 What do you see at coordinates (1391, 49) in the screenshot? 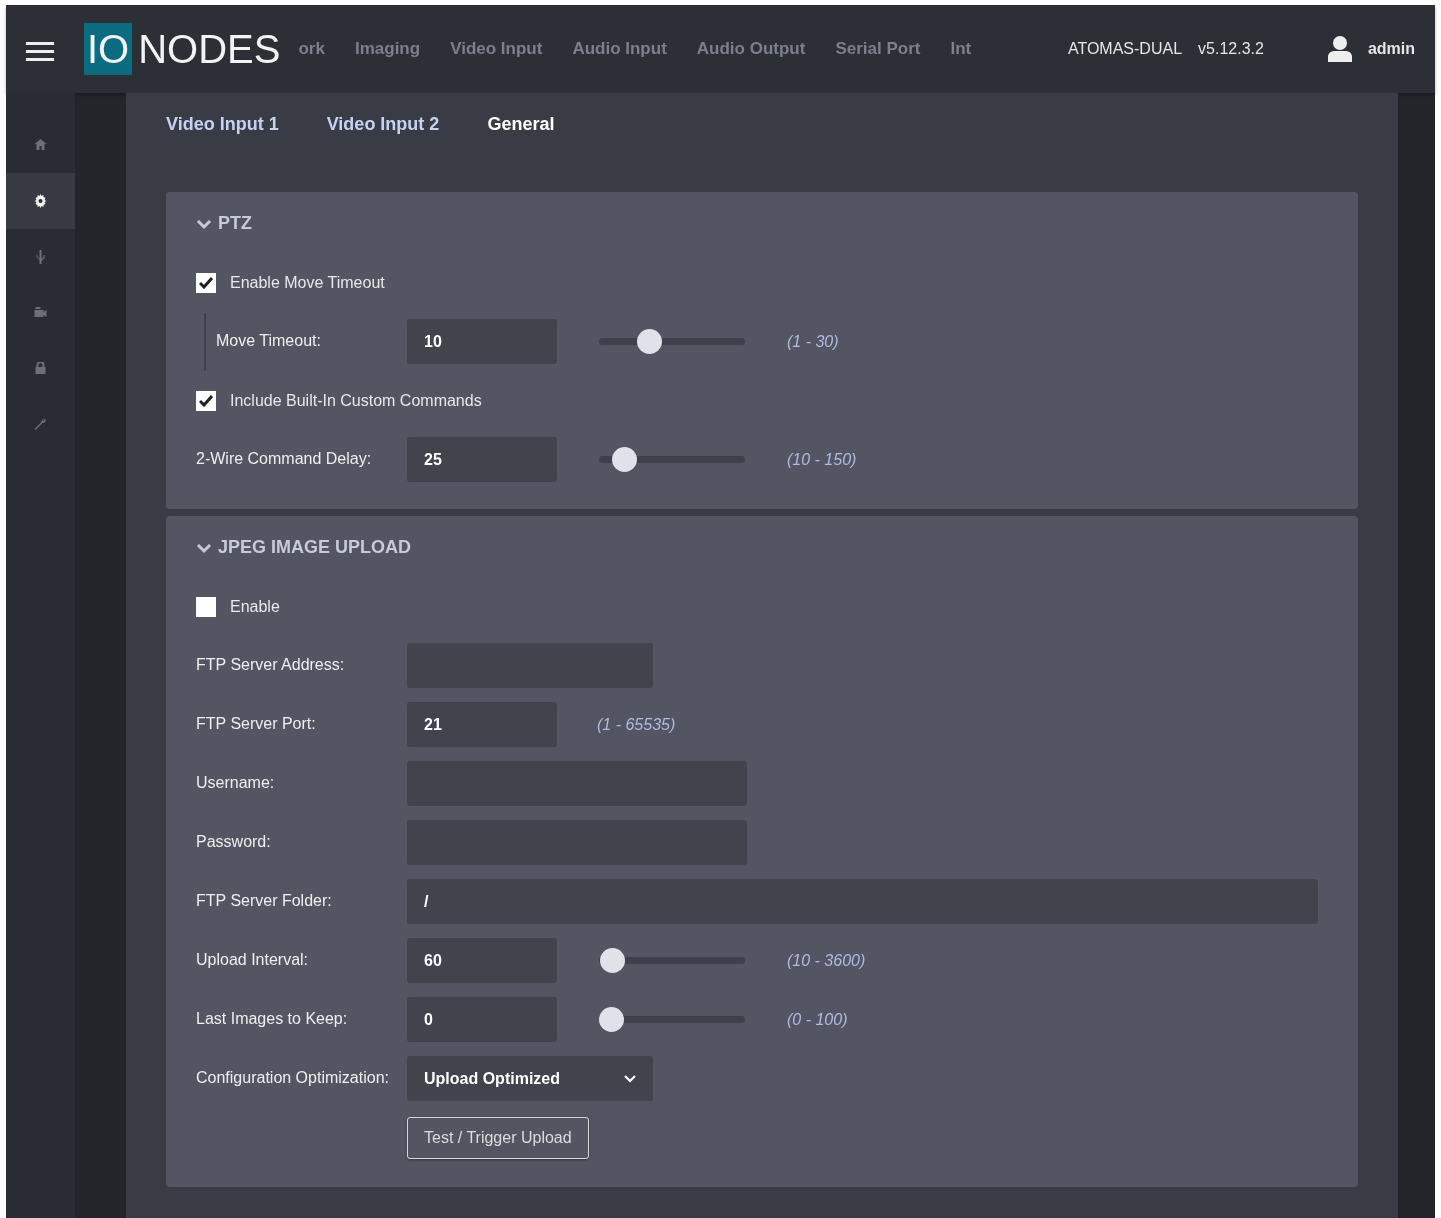
I see `user-name: admin` at bounding box center [1391, 49].